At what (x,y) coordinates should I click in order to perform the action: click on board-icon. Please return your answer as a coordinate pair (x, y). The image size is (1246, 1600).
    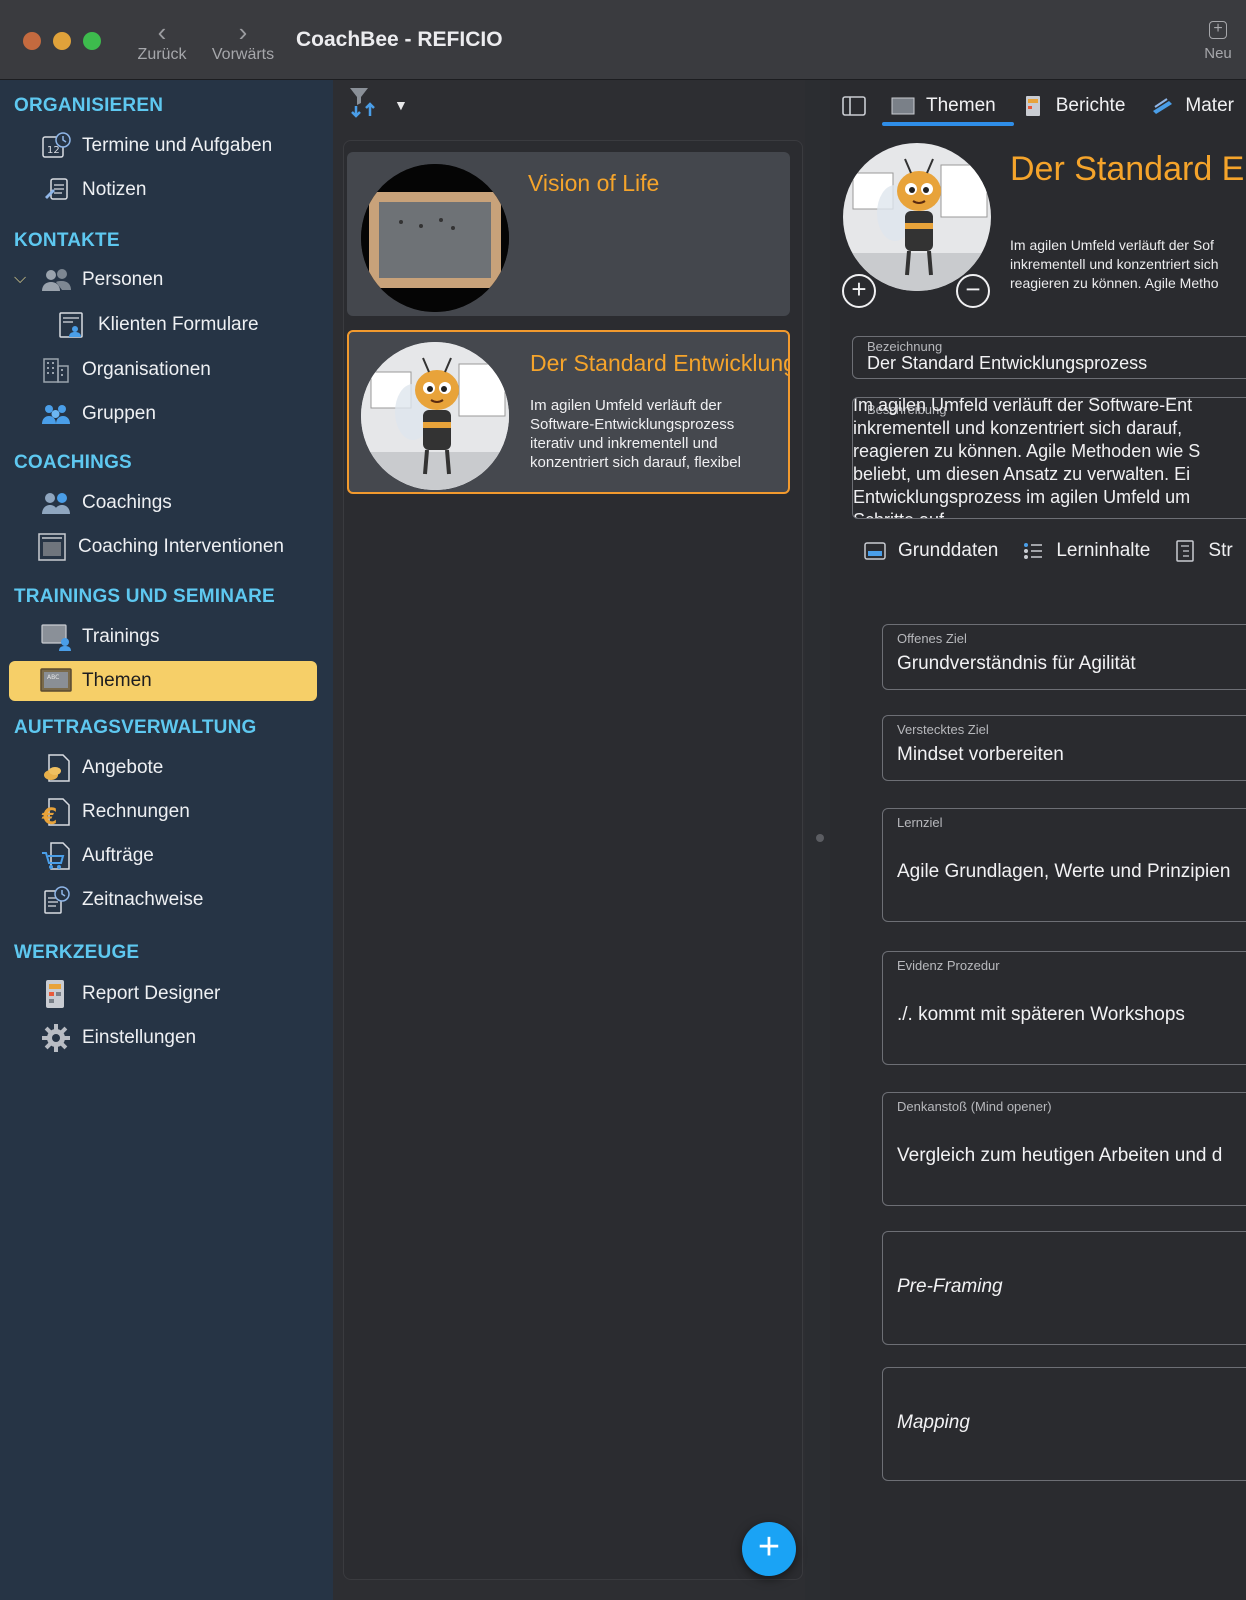
    Looking at the image, I should click on (52, 547).